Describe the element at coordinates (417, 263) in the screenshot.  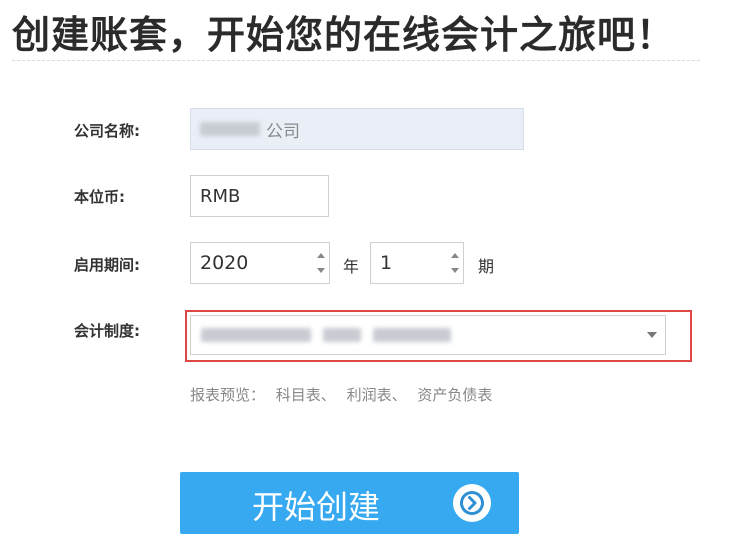
I see `period-spinner: 1` at that location.